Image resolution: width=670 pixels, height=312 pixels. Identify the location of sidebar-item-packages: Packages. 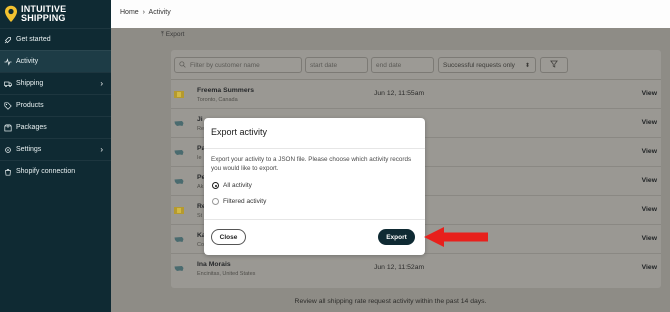
(55, 127).